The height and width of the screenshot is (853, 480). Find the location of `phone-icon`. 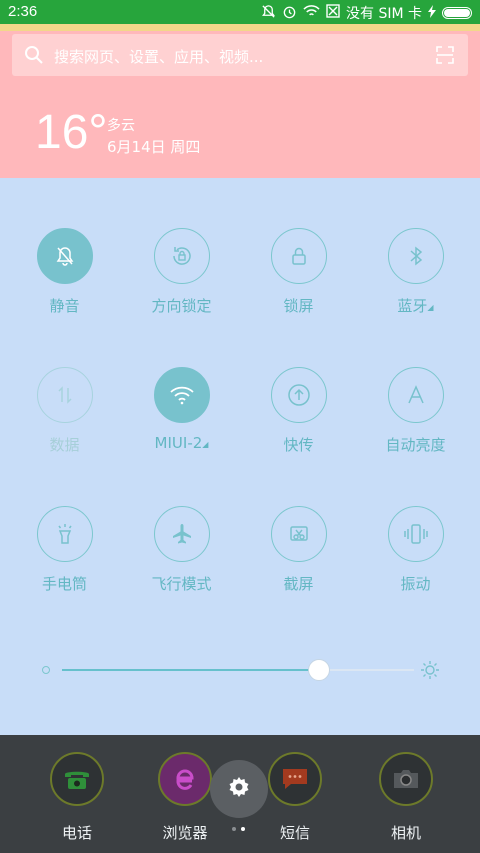

phone-icon is located at coordinates (77, 779).